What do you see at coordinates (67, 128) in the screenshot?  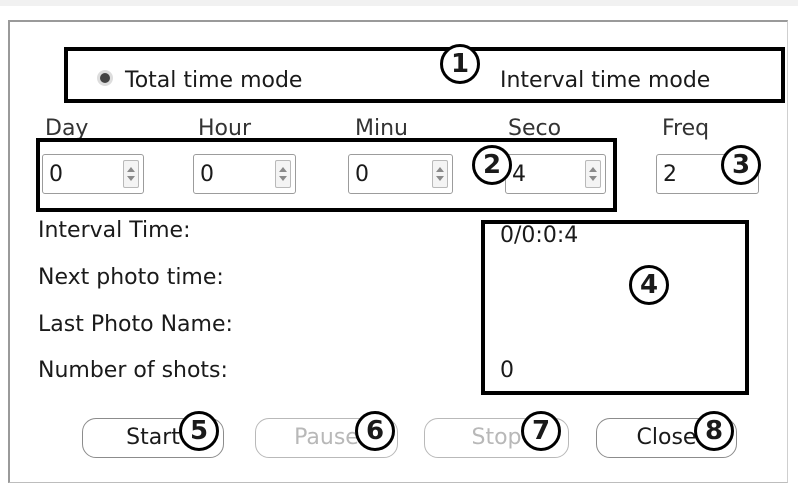 I see `day-label: Day` at bounding box center [67, 128].